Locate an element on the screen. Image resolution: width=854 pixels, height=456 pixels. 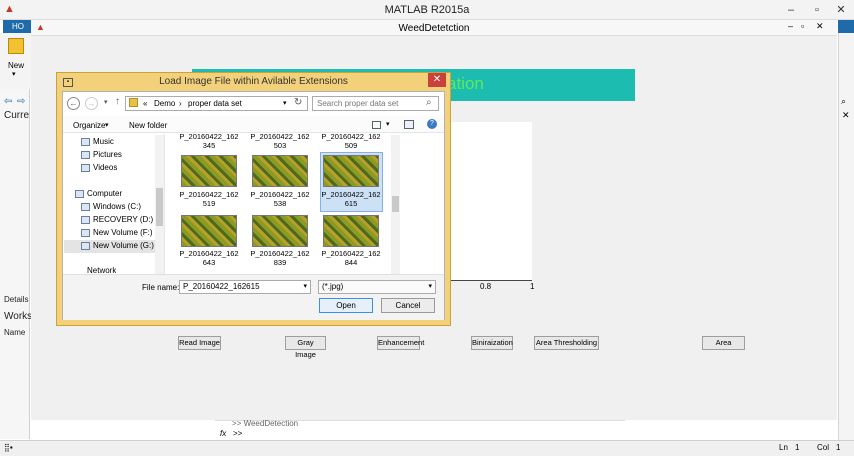
nav-item-recovery-d: RECOVERY (D:) is located at coordinates (117, 221).